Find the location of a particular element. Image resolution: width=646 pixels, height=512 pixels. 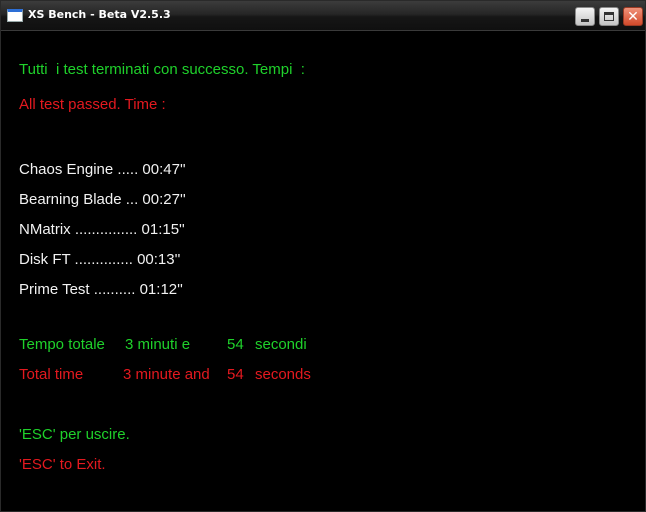

close-button: ✕ is located at coordinates (633, 16).